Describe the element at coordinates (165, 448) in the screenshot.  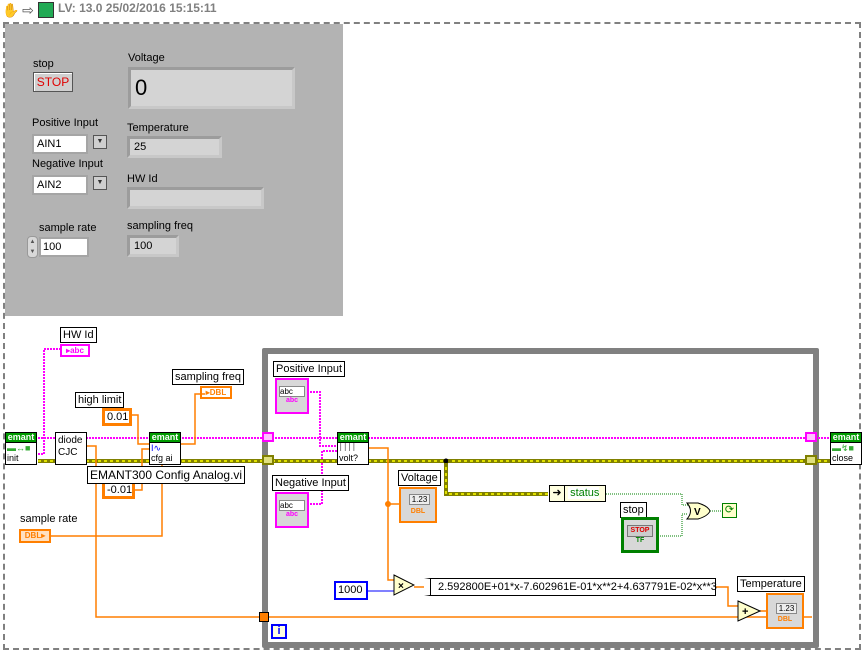
I see `cfg-ai-subvi: emant I∿ cfg ai` at that location.